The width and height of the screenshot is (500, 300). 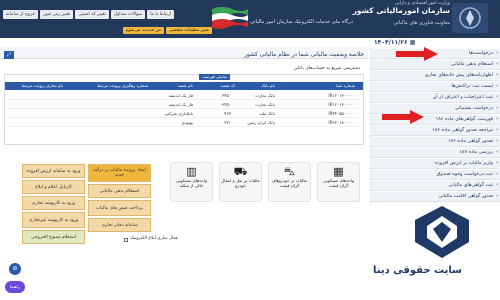 I want to click on user-link-settings: تغییر تنظیمات شخصی, so click(x=189, y=30).